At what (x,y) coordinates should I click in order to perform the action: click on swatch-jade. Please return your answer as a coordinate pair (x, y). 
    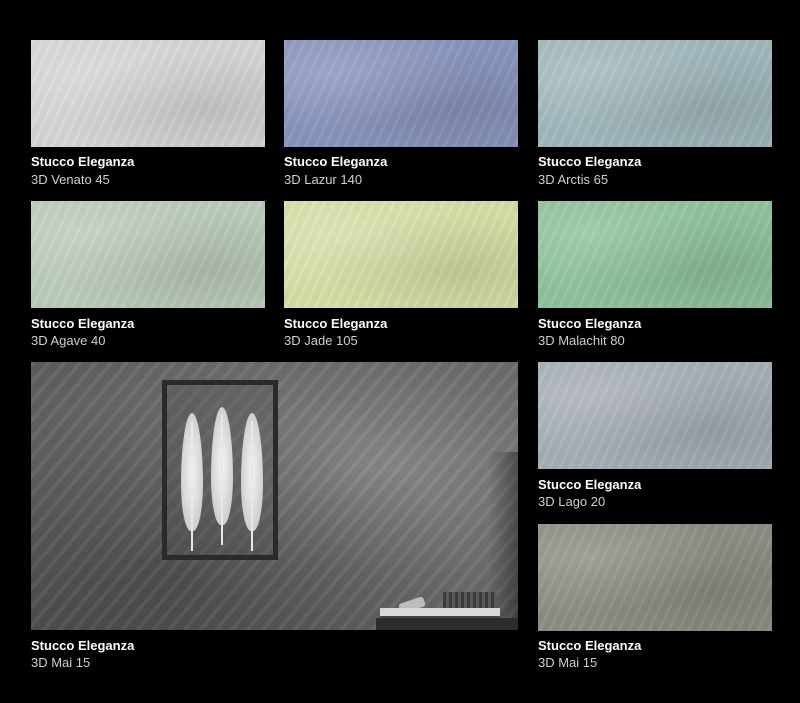
    Looking at the image, I should click on (401, 254).